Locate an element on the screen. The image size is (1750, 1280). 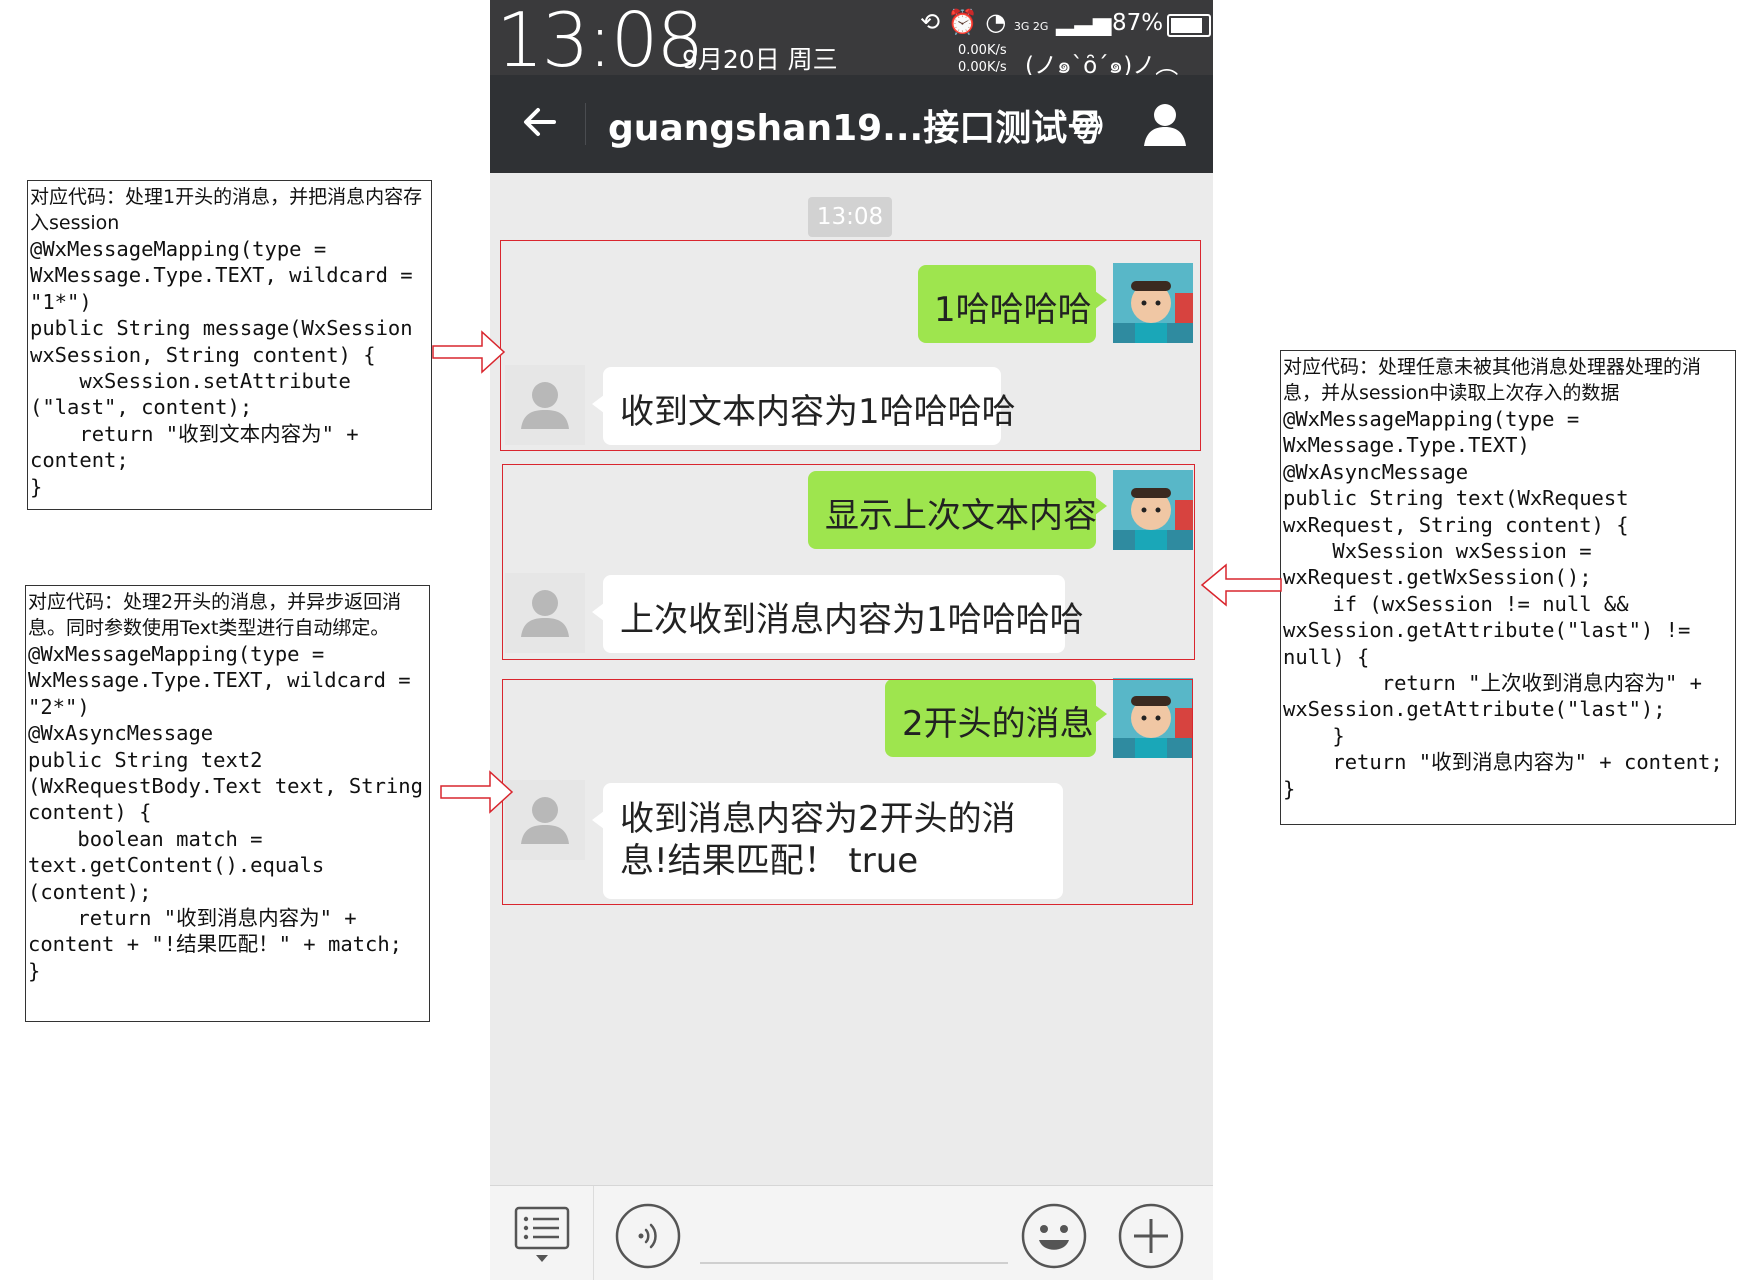
menu-button is located at coordinates (542, 1234).